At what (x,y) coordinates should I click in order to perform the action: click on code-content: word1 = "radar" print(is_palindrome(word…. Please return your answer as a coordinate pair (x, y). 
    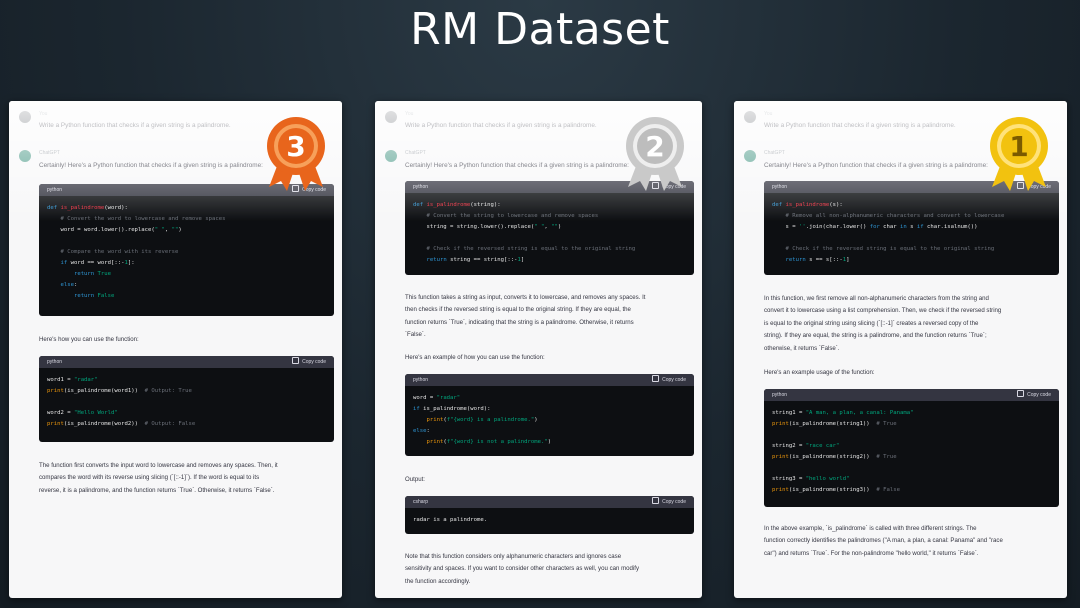
    Looking at the image, I should click on (121, 402).